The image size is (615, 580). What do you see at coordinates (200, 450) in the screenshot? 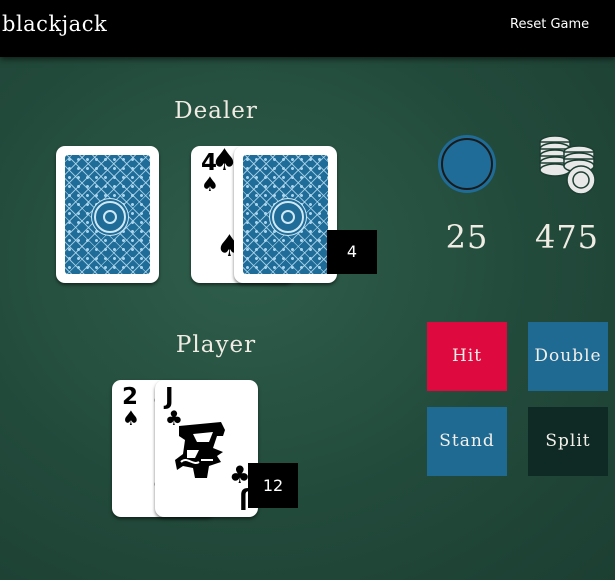
I see `jack-face-icon` at bounding box center [200, 450].